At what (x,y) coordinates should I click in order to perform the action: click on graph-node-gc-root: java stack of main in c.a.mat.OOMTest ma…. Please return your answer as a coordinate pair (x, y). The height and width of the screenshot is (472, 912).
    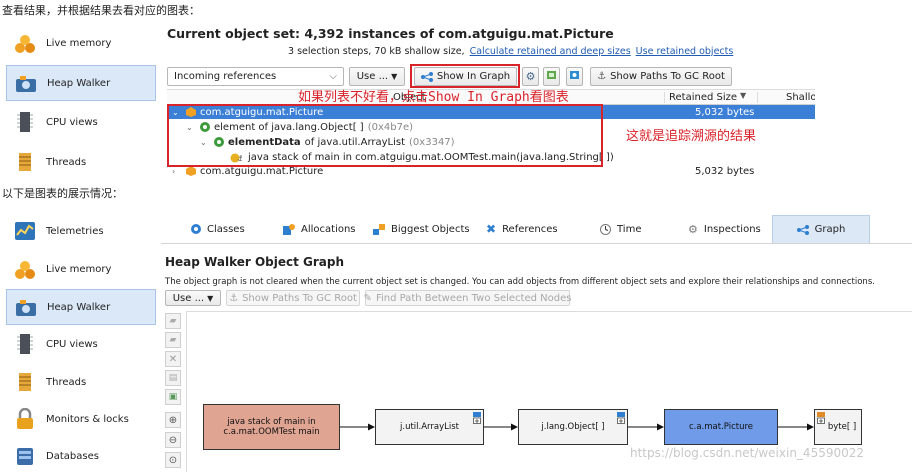
    Looking at the image, I should click on (271, 427).